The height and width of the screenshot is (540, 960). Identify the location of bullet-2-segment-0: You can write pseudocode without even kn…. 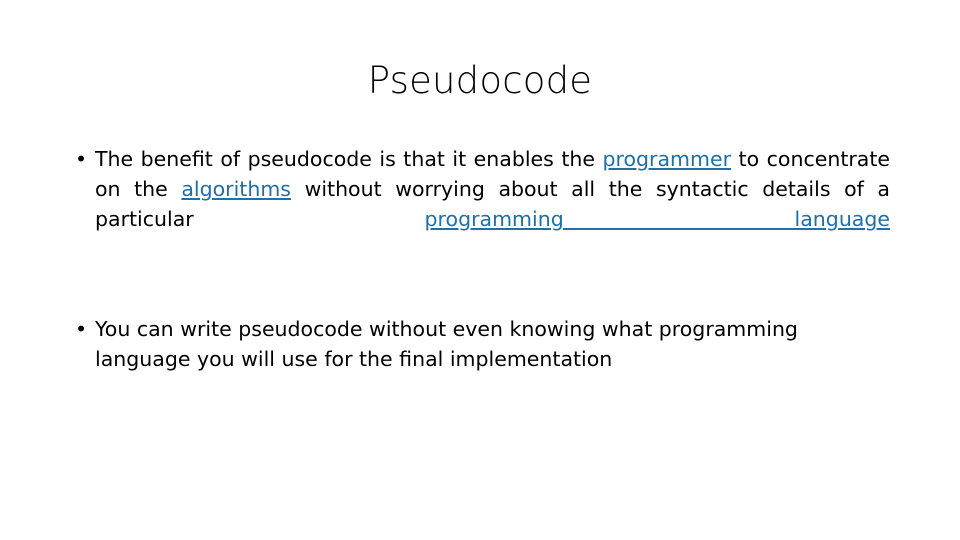
(446, 344).